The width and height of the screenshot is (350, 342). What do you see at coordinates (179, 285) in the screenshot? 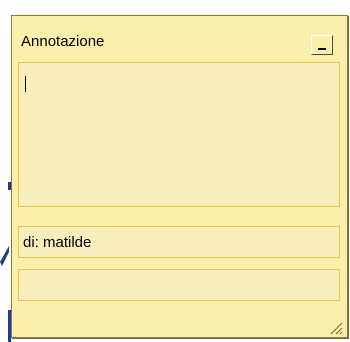
I see `extra-input-field` at bounding box center [179, 285].